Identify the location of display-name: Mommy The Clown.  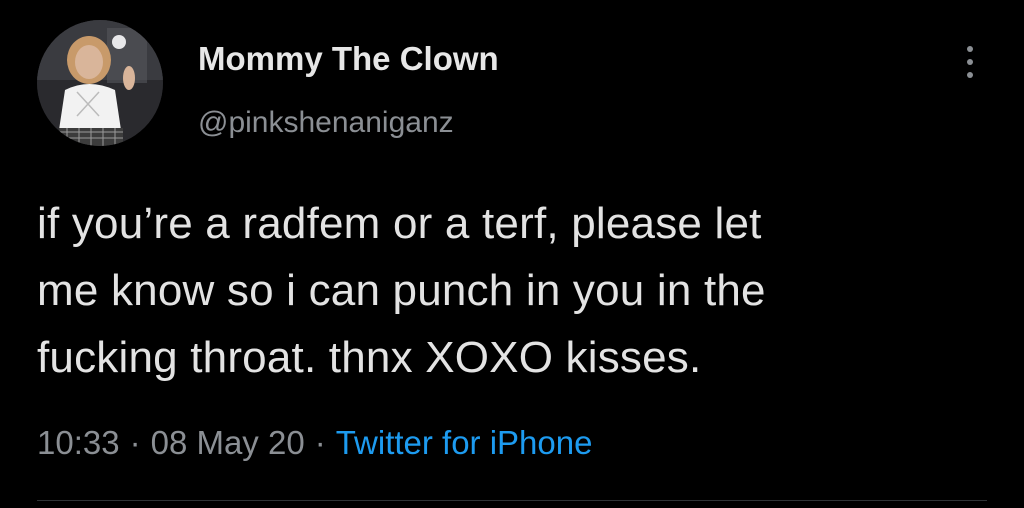
(348, 59).